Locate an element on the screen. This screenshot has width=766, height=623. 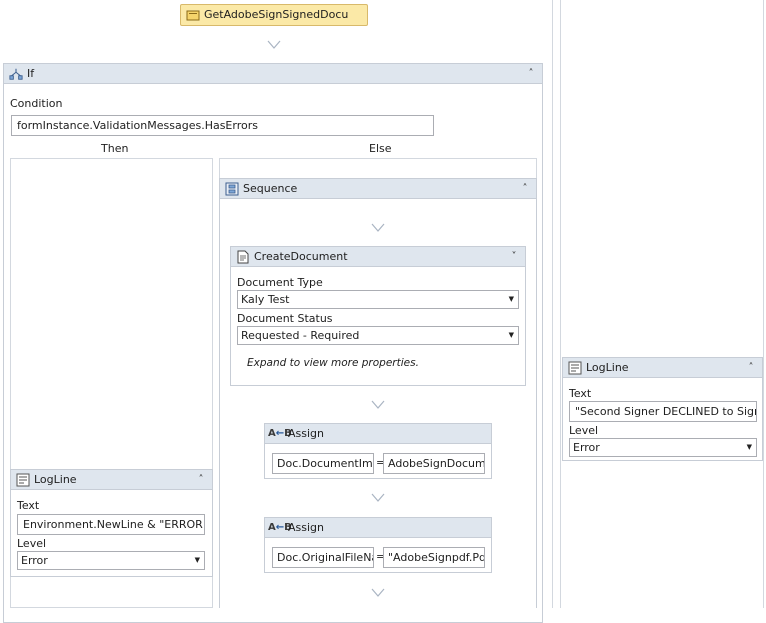
else-label: Else is located at coordinates (380, 148).